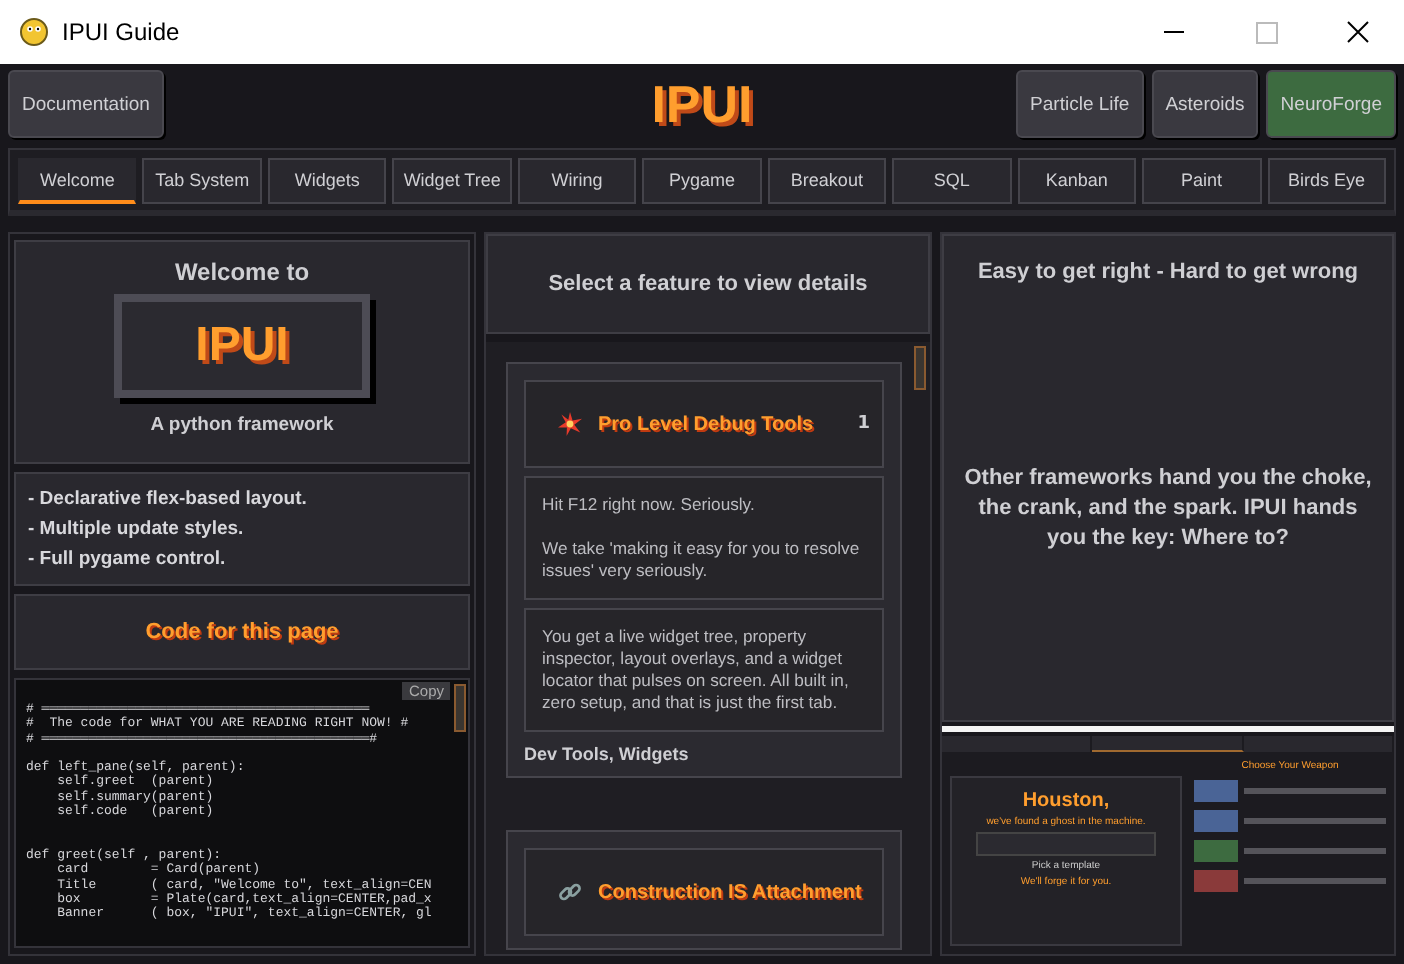  What do you see at coordinates (707, 424) in the screenshot?
I see `feature-title: Pro Level Debug Tools` at bounding box center [707, 424].